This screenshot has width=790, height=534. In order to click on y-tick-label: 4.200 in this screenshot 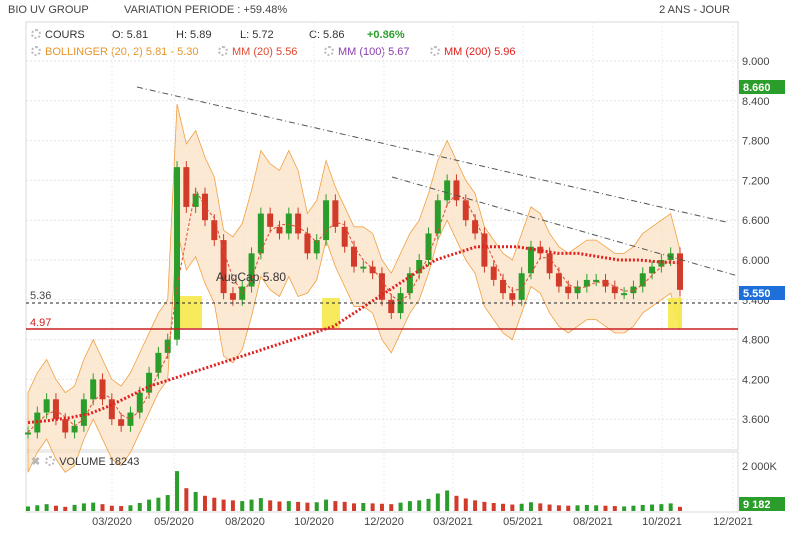, I will do `click(756, 380)`.